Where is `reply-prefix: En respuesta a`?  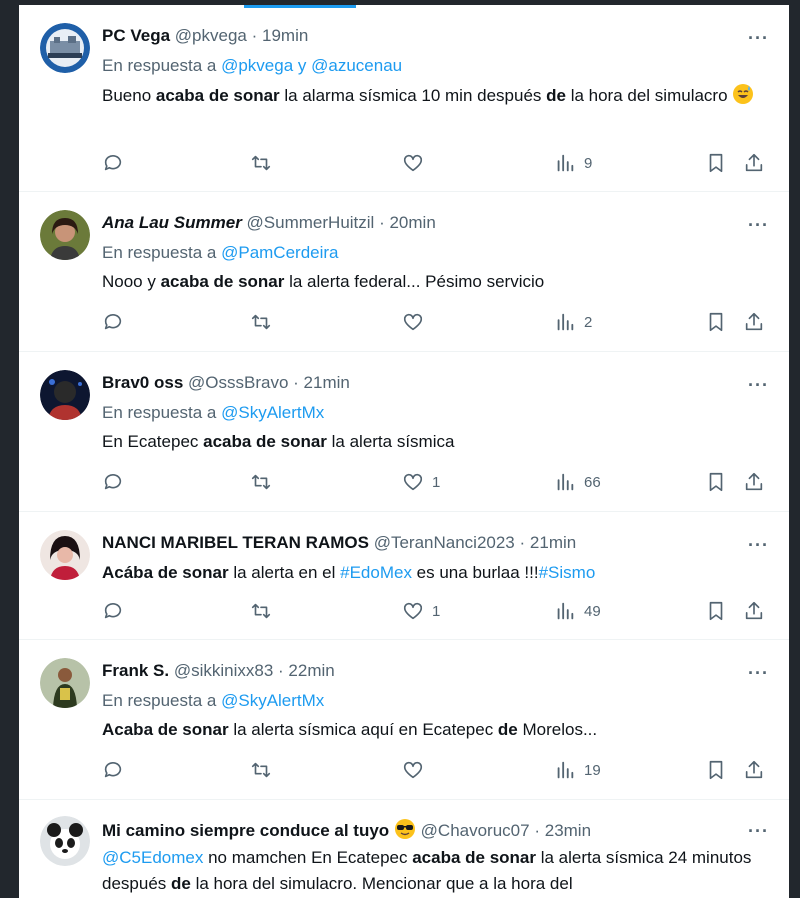
reply-prefix: En respuesta a is located at coordinates (159, 700).